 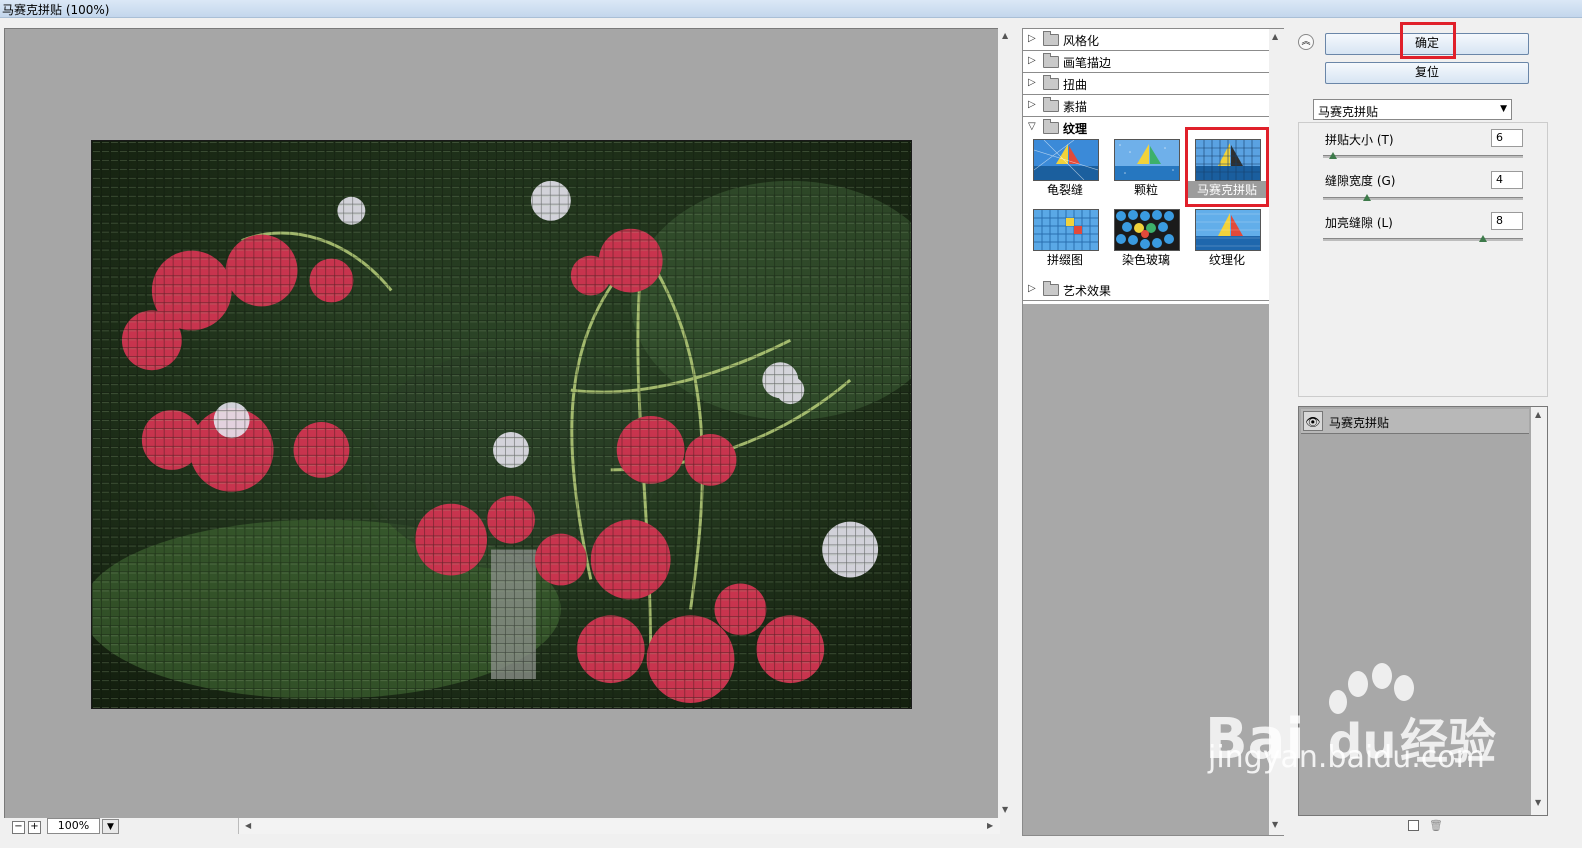 I want to click on filter-parameters-panel, so click(x=1423, y=259).